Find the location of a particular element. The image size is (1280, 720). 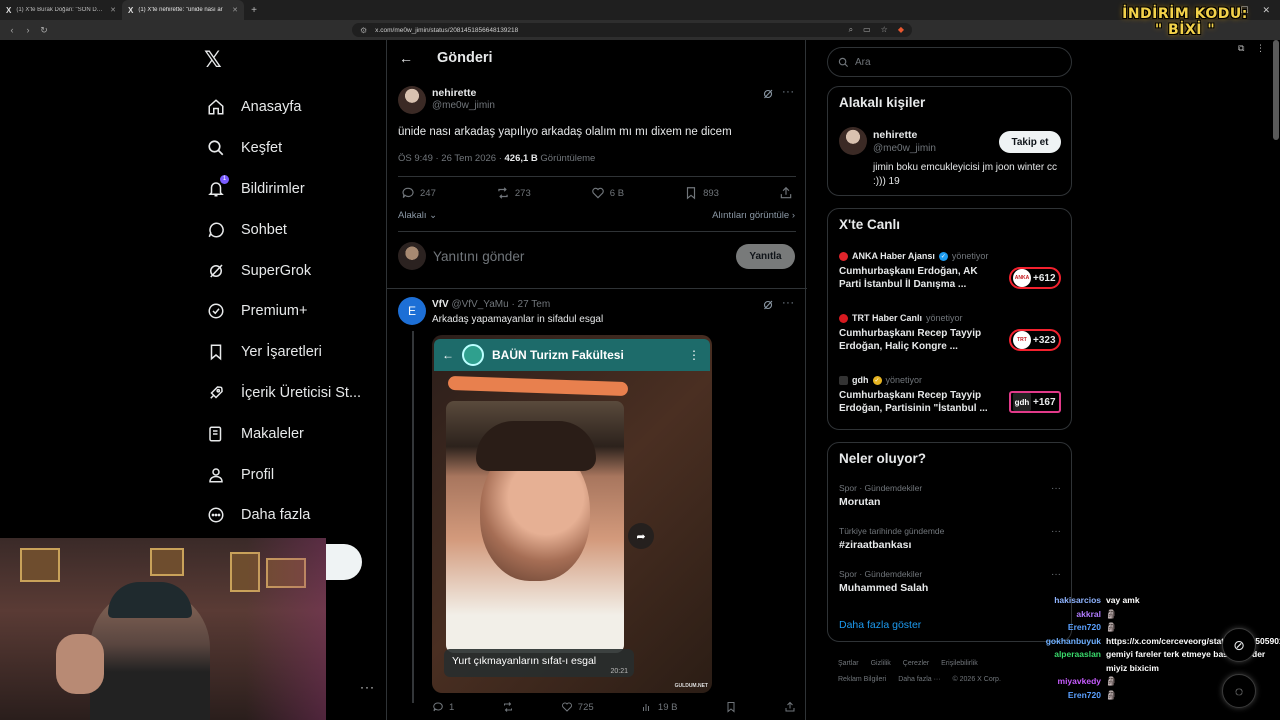

reply-action: 247 is located at coordinates (418, 193).